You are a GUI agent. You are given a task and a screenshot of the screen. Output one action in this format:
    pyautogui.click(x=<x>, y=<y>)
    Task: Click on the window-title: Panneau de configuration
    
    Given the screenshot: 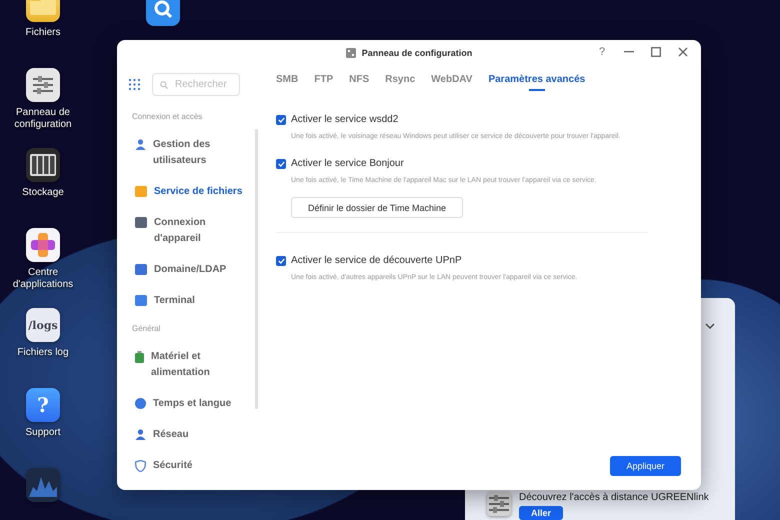 What is the action you would take?
    pyautogui.click(x=417, y=53)
    